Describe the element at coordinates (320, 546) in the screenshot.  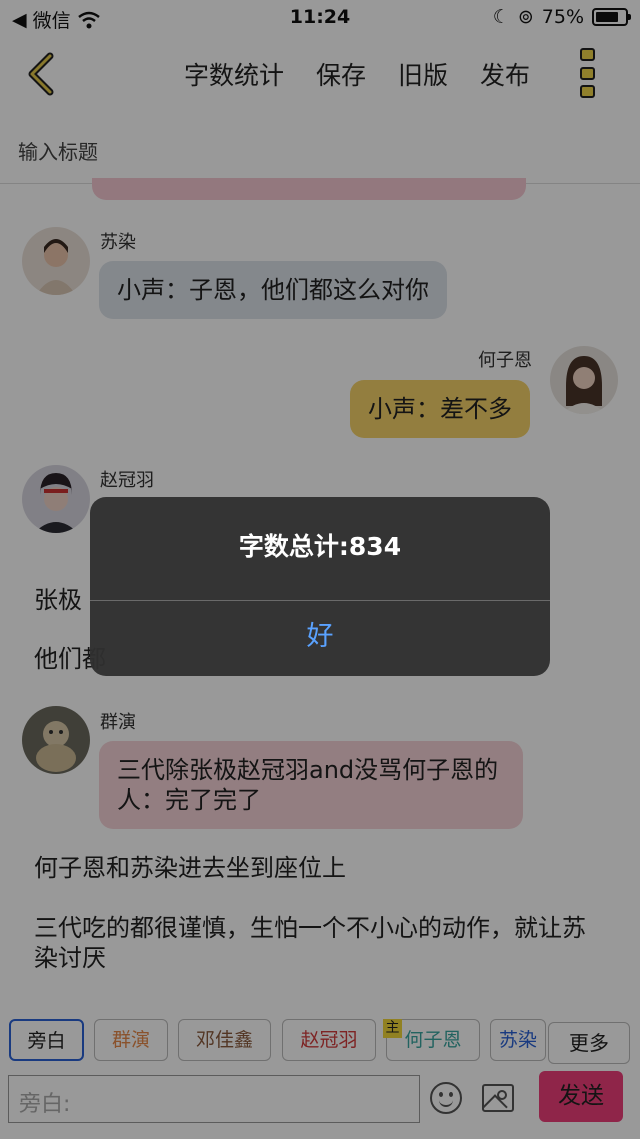
I see `alert-message: 字数总计:834` at that location.